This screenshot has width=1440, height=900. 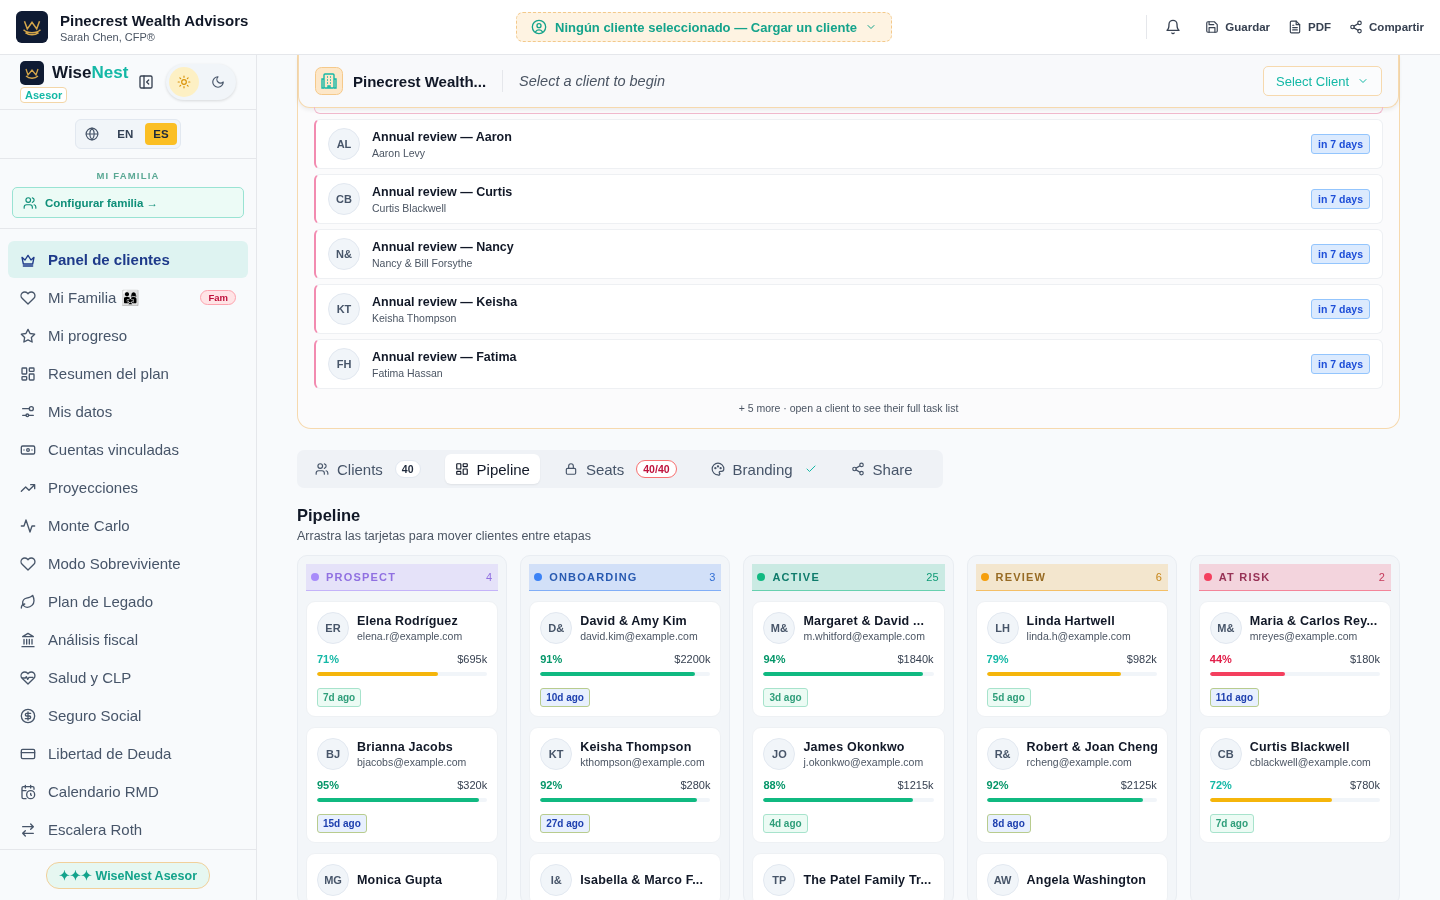 What do you see at coordinates (125, 134) in the screenshot?
I see `language-button: EN` at bounding box center [125, 134].